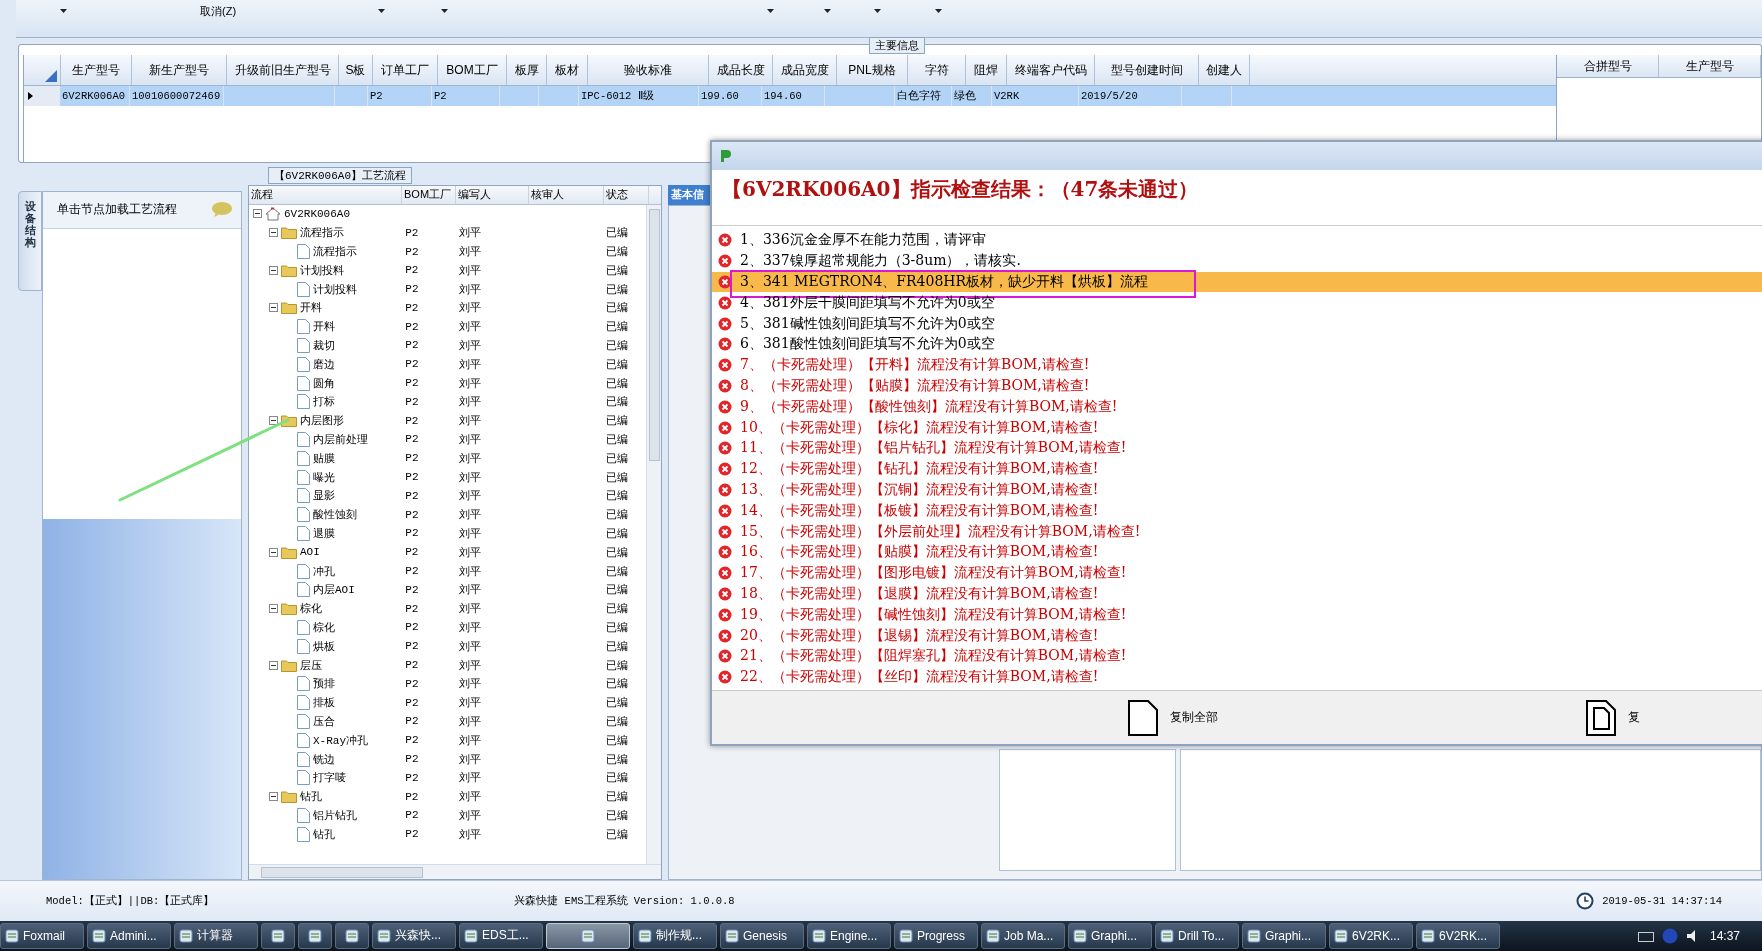 This screenshot has height=951, width=1762. What do you see at coordinates (30, 240) in the screenshot?
I see `side-tab: 设备结构` at bounding box center [30, 240].